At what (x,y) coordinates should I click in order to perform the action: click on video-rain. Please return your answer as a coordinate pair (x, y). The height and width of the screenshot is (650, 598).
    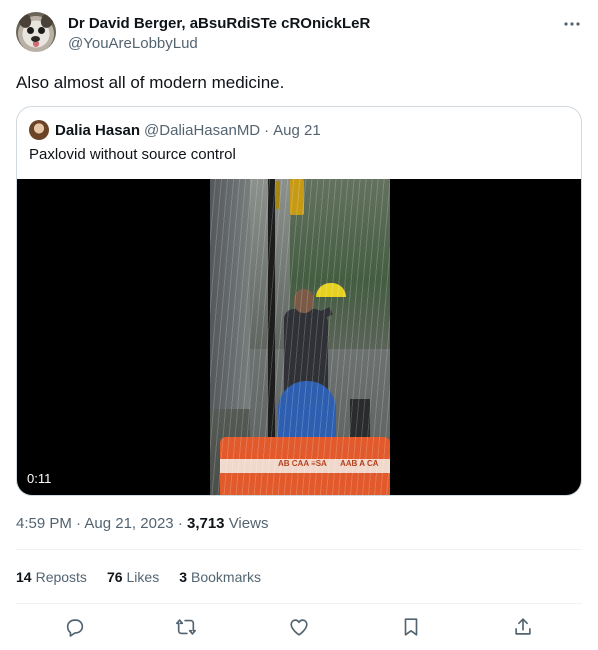
    Looking at the image, I should click on (300, 337).